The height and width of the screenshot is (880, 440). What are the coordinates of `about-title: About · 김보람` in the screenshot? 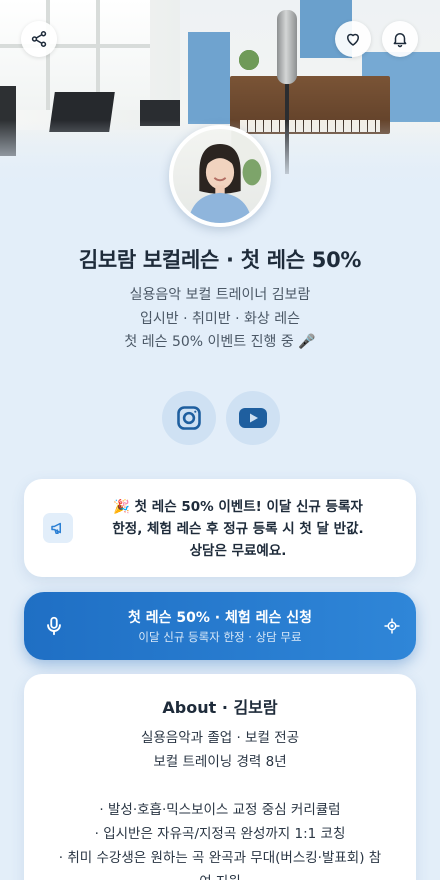 It's located at (220, 707).